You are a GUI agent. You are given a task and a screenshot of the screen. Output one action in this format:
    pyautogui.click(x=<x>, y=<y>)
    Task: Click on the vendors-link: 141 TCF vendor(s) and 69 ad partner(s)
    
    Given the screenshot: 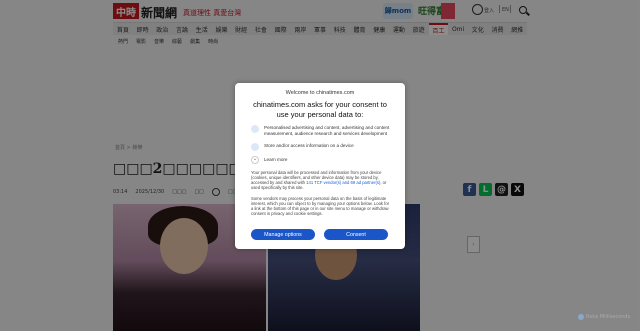 What is the action you would take?
    pyautogui.click(x=343, y=182)
    